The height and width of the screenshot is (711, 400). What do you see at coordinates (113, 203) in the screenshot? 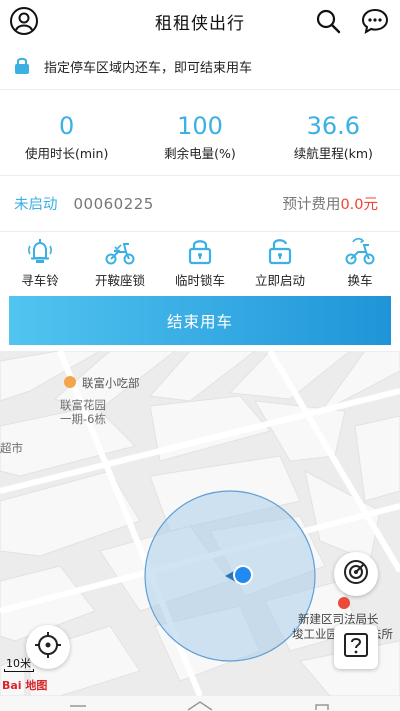
I see `vehicle-code: 00060225` at bounding box center [113, 203].